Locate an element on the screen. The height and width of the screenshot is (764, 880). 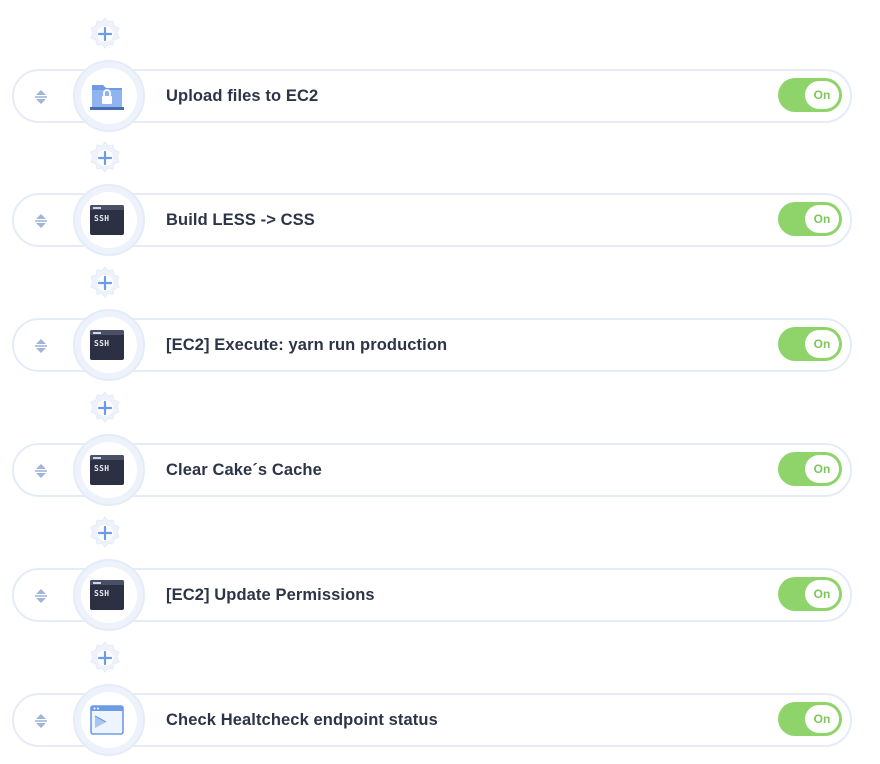
step-title: Check Healtcheck endpoint status is located at coordinates (302, 720).